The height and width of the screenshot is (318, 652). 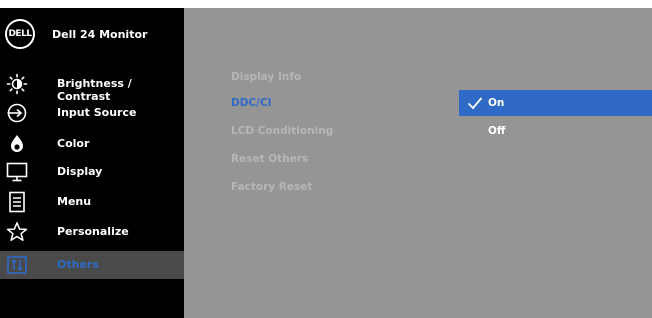 What do you see at coordinates (78, 264) in the screenshot?
I see `nav-item-label: Others` at bounding box center [78, 264].